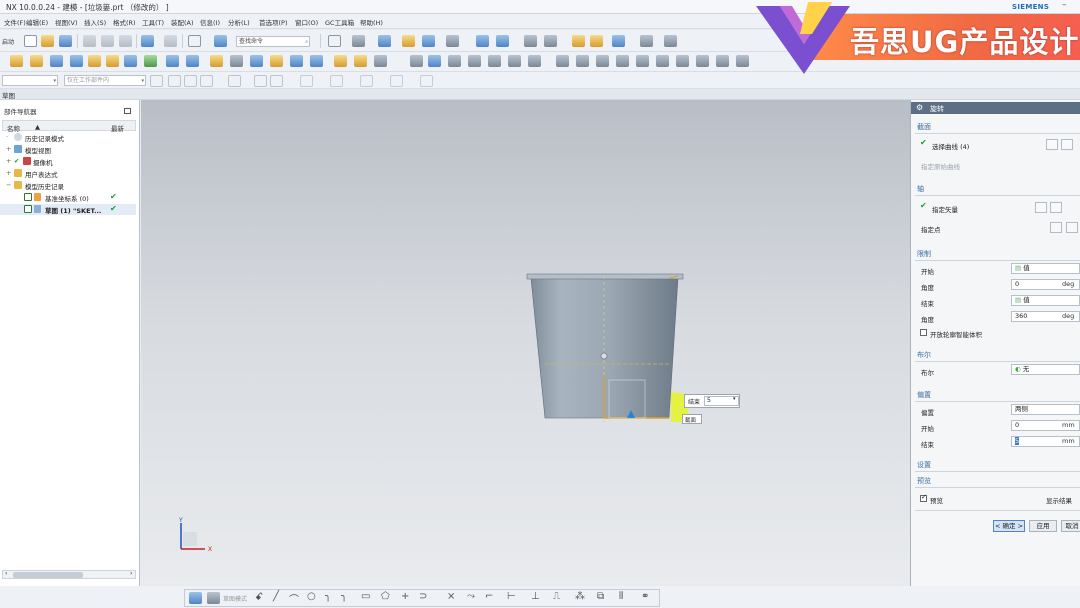 This screenshot has width=1080, height=608. Describe the element at coordinates (344, 596) in the screenshot. I see `chamfer-icon: ╮` at that location.